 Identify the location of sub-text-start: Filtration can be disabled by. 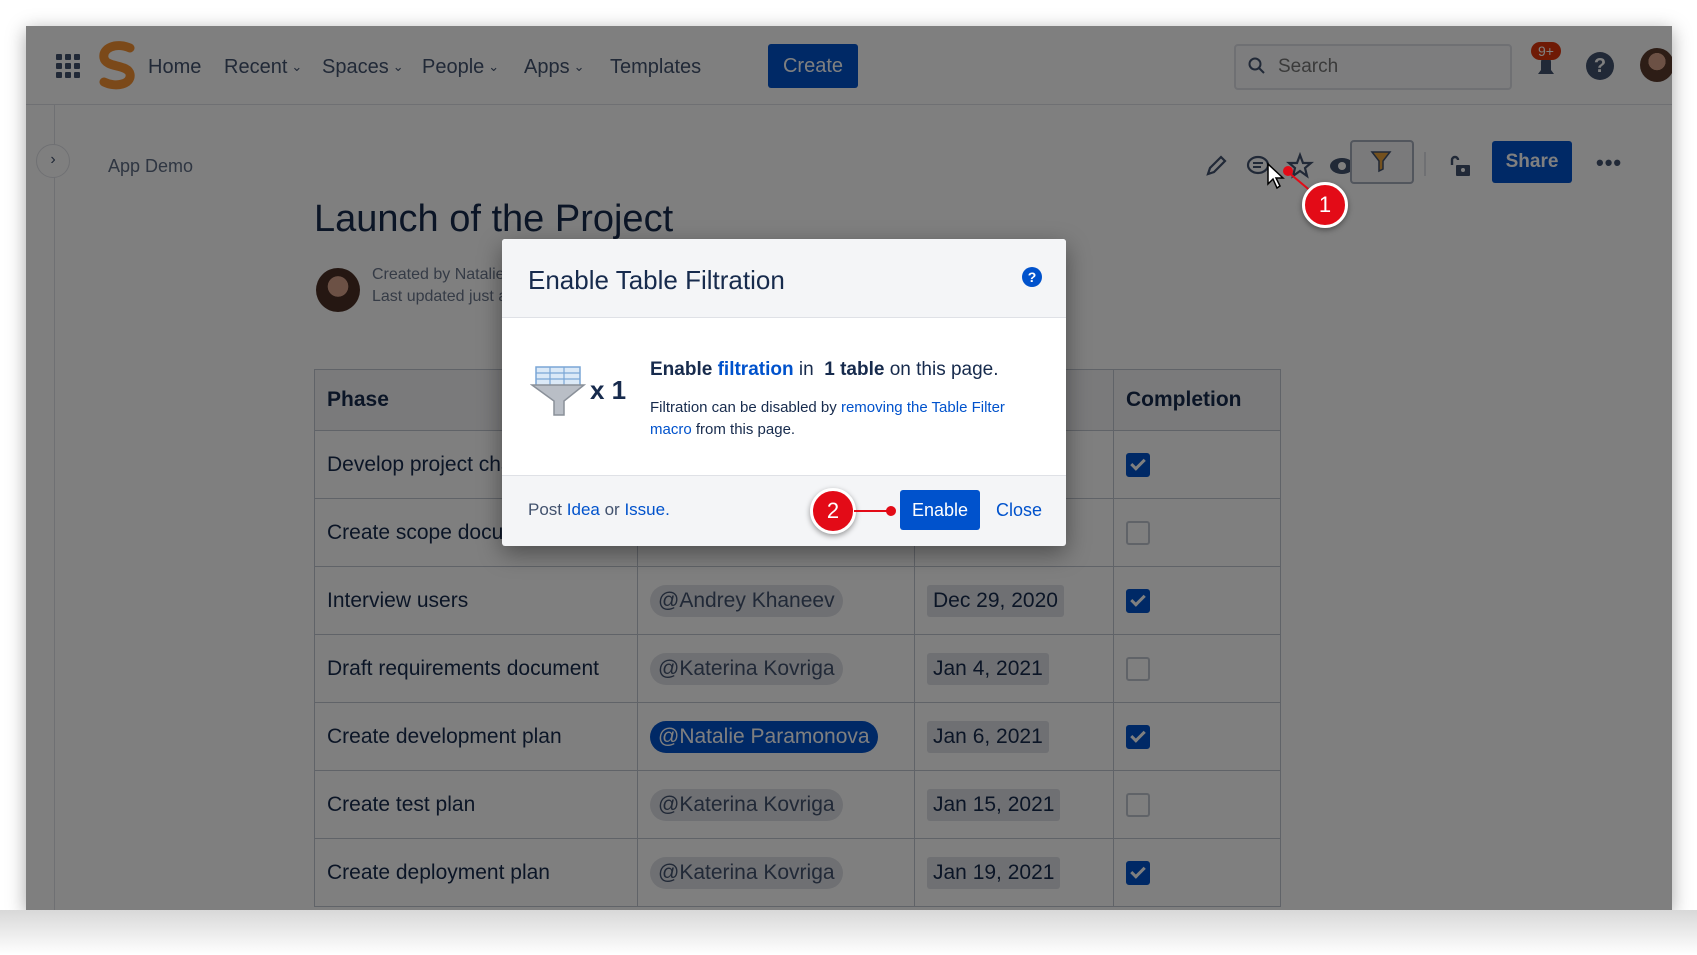
(743, 407).